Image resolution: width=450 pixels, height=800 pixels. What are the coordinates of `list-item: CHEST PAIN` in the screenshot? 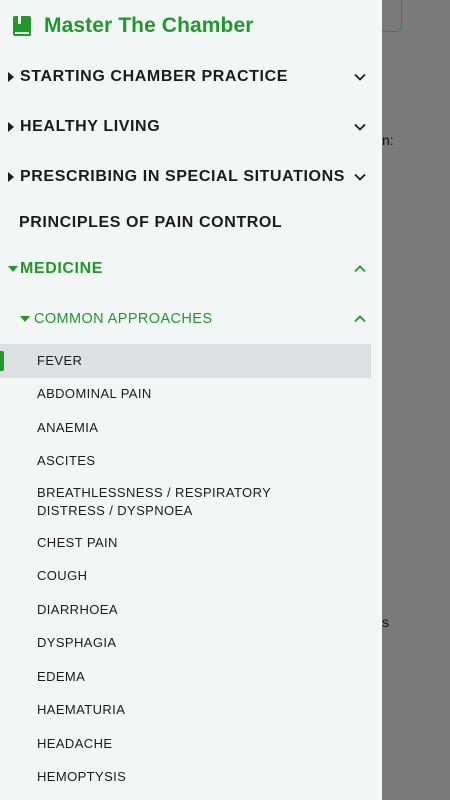 It's located at (191, 543).